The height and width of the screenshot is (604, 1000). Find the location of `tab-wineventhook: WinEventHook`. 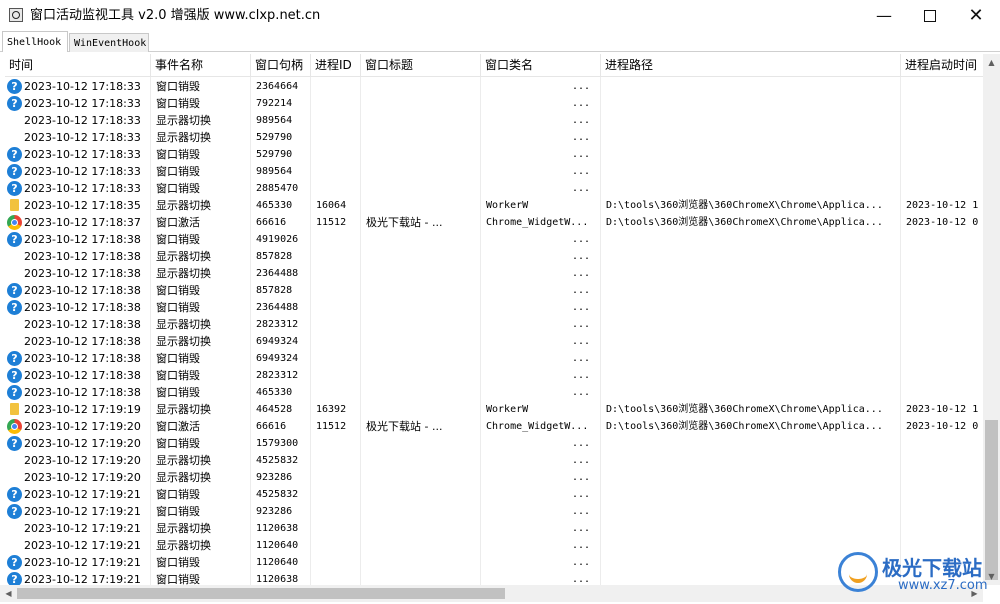

tab-wineventhook: WinEventHook is located at coordinates (109, 42).